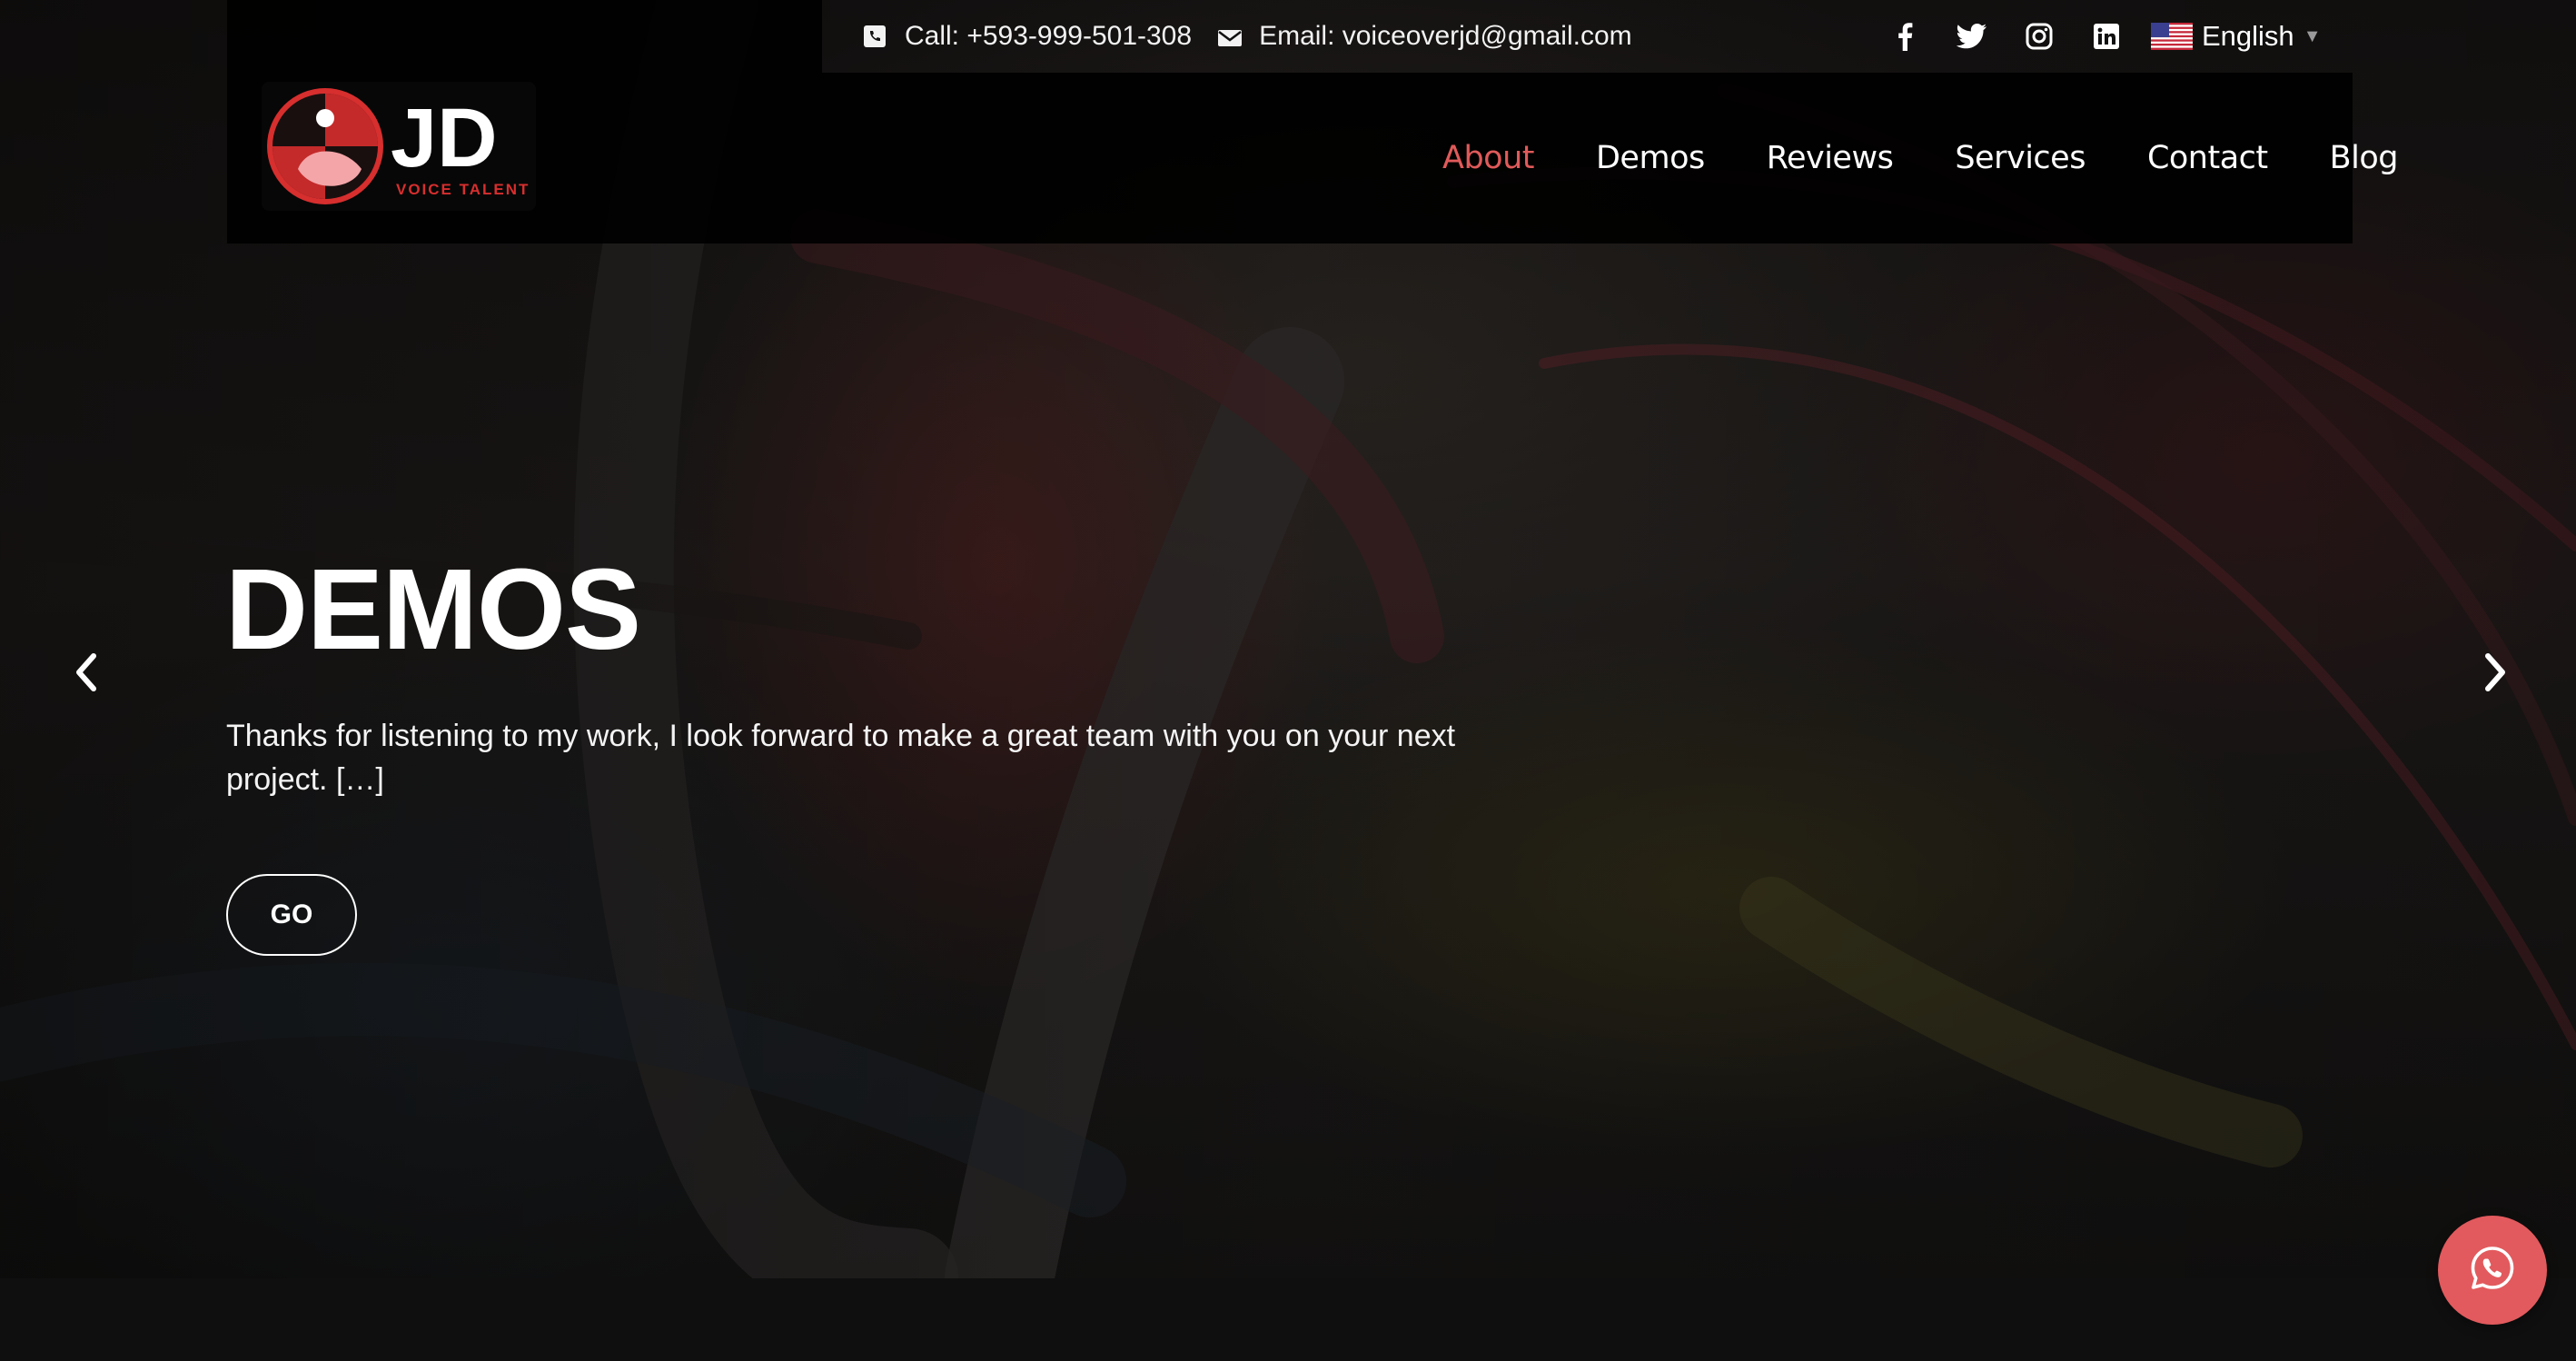 This screenshot has height=1361, width=2576. Describe the element at coordinates (1049, 36) in the screenshot. I see `phone-text: Call: +593-999-501-308` at that location.